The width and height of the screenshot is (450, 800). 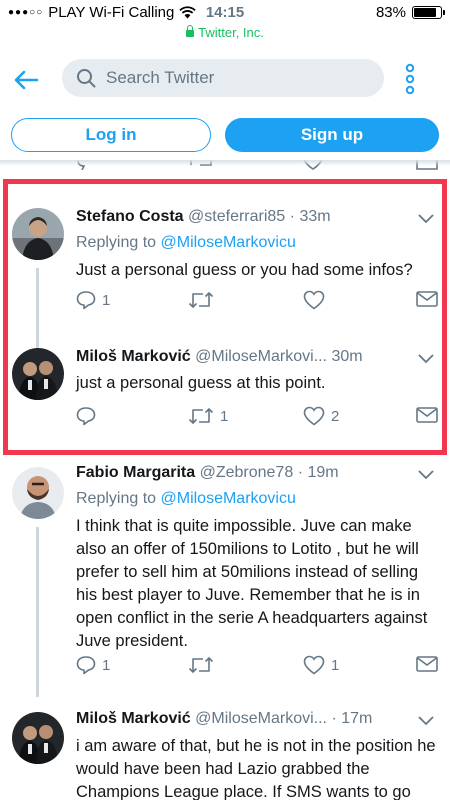 What do you see at coordinates (130, 216) in the screenshot?
I see `author-name: Stefano Costa` at bounding box center [130, 216].